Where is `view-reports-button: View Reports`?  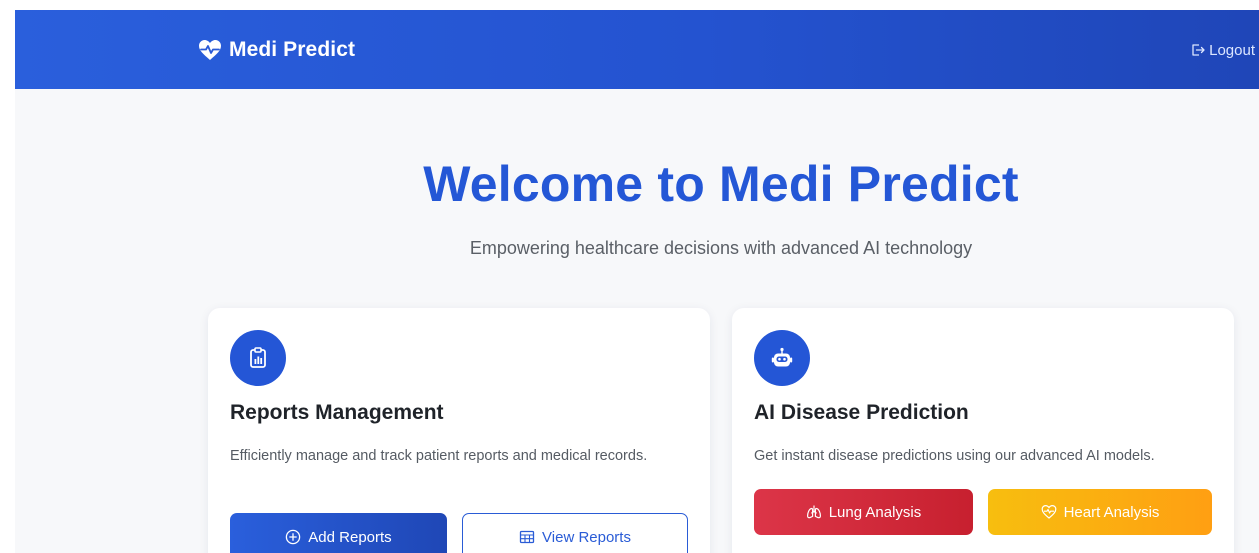
view-reports-button: View Reports is located at coordinates (575, 533).